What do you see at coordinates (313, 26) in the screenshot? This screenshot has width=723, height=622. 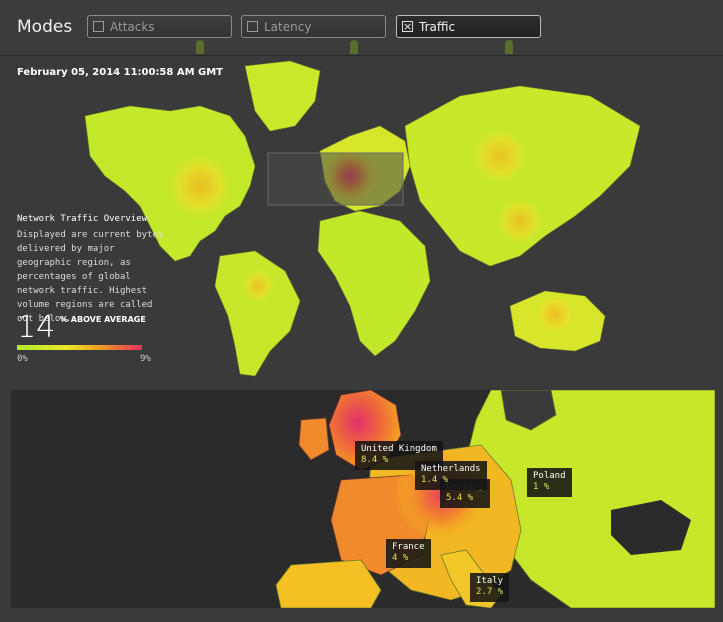 I see `mode-latency-button: Latency` at bounding box center [313, 26].